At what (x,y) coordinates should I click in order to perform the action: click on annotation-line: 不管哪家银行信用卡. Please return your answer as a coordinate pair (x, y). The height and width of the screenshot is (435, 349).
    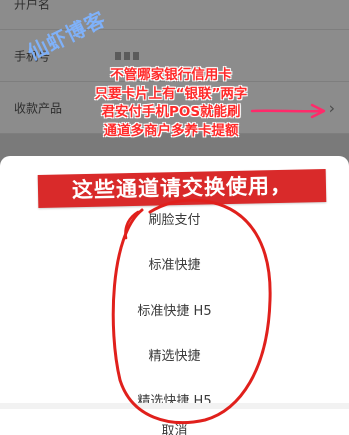
    Looking at the image, I should click on (171, 75).